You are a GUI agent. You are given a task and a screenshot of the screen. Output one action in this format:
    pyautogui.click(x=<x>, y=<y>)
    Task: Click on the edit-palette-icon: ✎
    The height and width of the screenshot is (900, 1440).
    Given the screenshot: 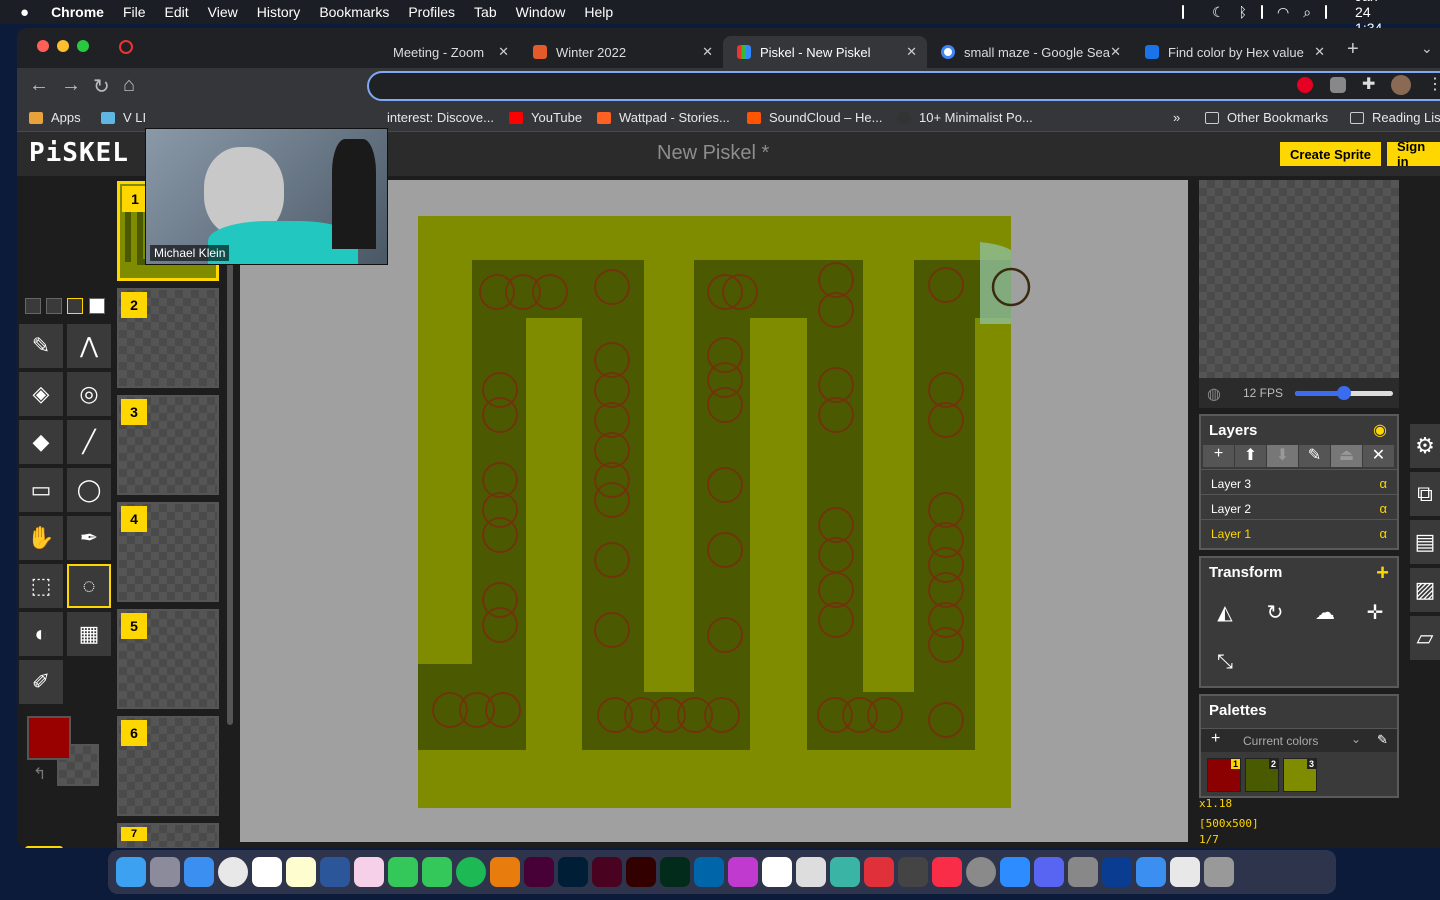 What is the action you would take?
    pyautogui.click(x=1382, y=740)
    